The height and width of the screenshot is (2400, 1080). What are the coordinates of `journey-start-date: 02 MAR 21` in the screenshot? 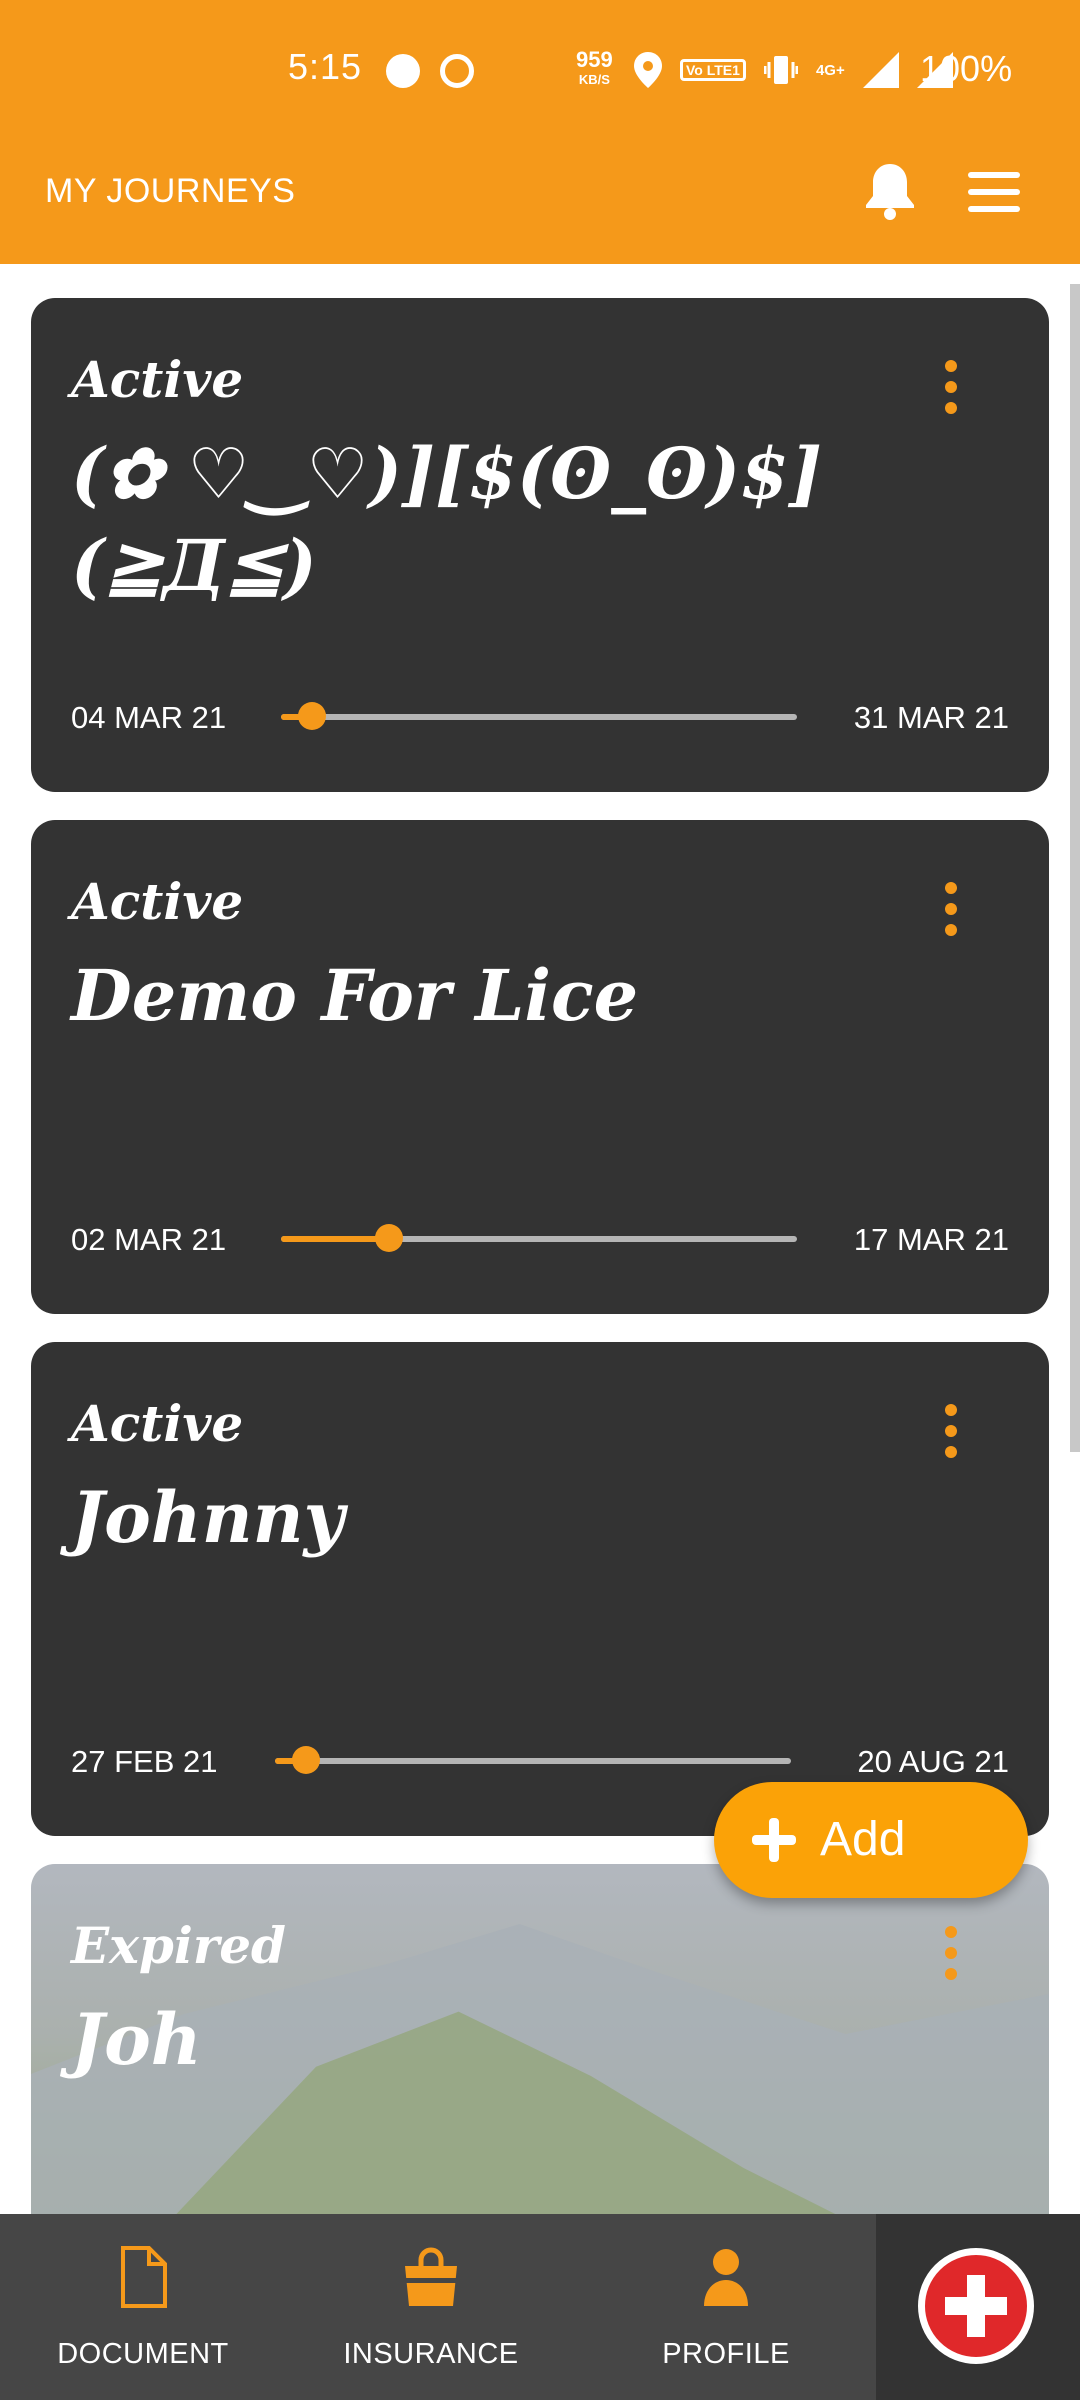 It's located at (149, 1239).